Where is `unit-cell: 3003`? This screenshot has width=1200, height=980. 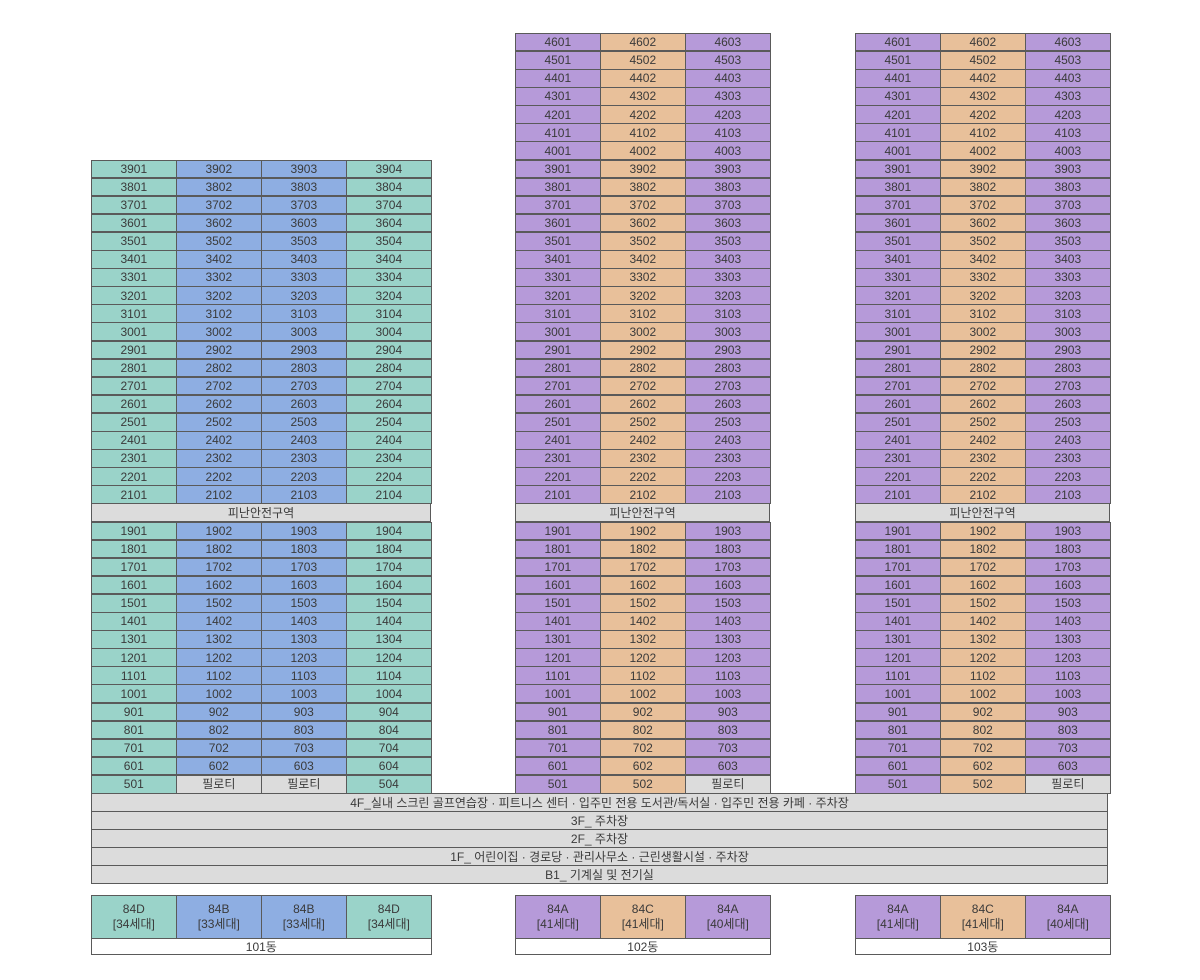
unit-cell: 3003 is located at coordinates (1068, 332).